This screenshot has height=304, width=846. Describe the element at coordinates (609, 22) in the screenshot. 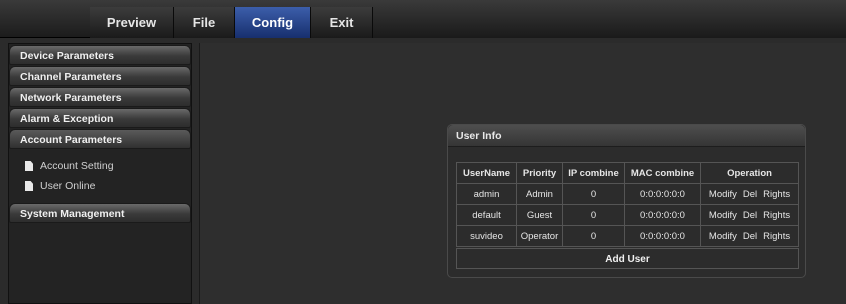

I see `nav-filler` at that location.